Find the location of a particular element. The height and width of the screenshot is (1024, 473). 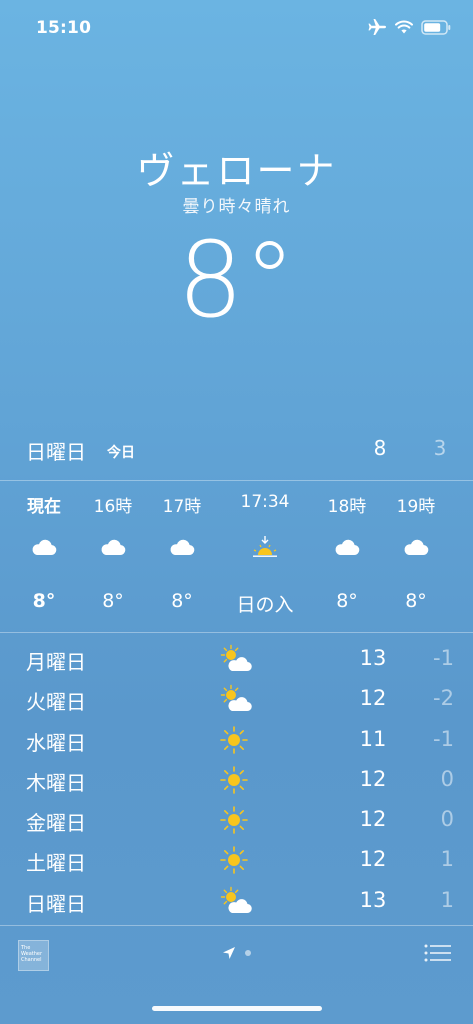

weather-channel-logo-text: The Weather Channel is located at coordinates (32, 954).